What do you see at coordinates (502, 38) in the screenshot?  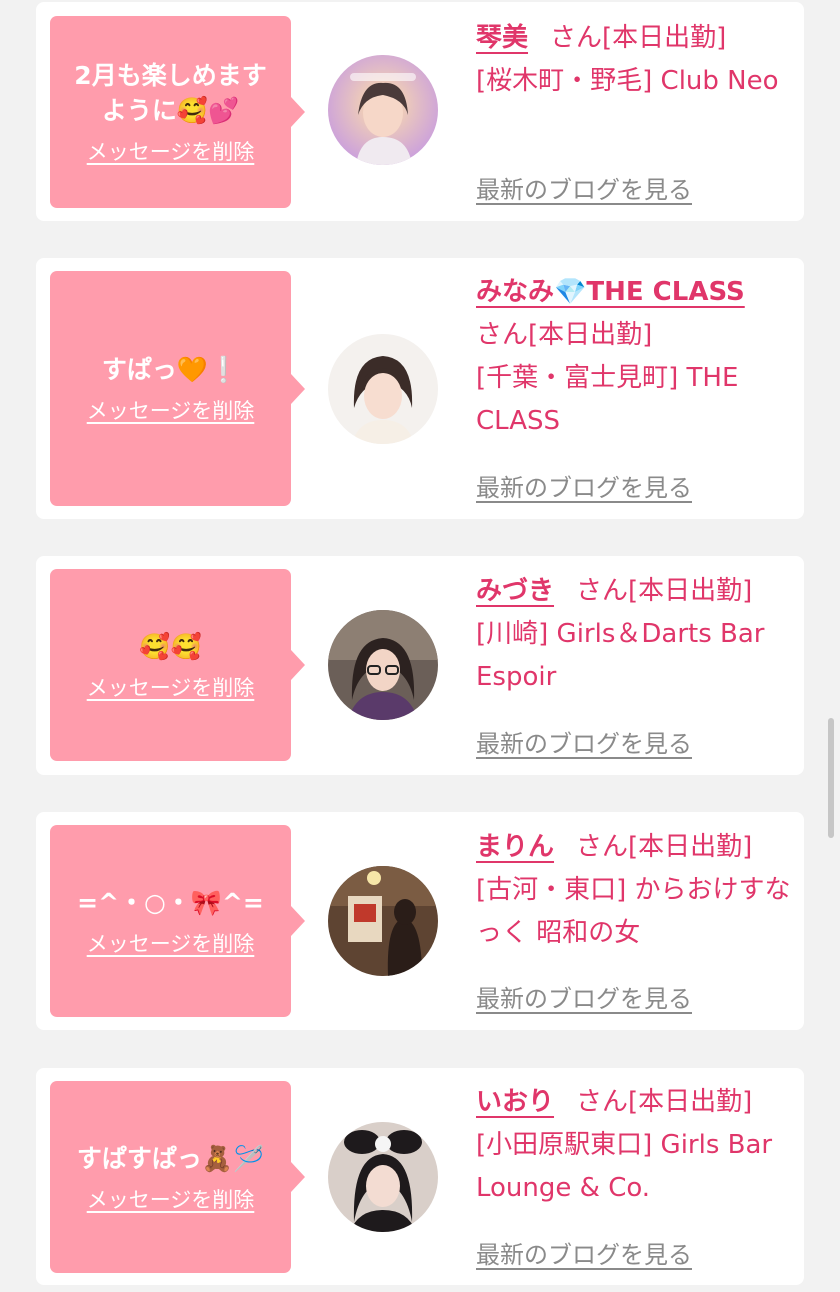 I see `cast-name-link: 琴美` at bounding box center [502, 38].